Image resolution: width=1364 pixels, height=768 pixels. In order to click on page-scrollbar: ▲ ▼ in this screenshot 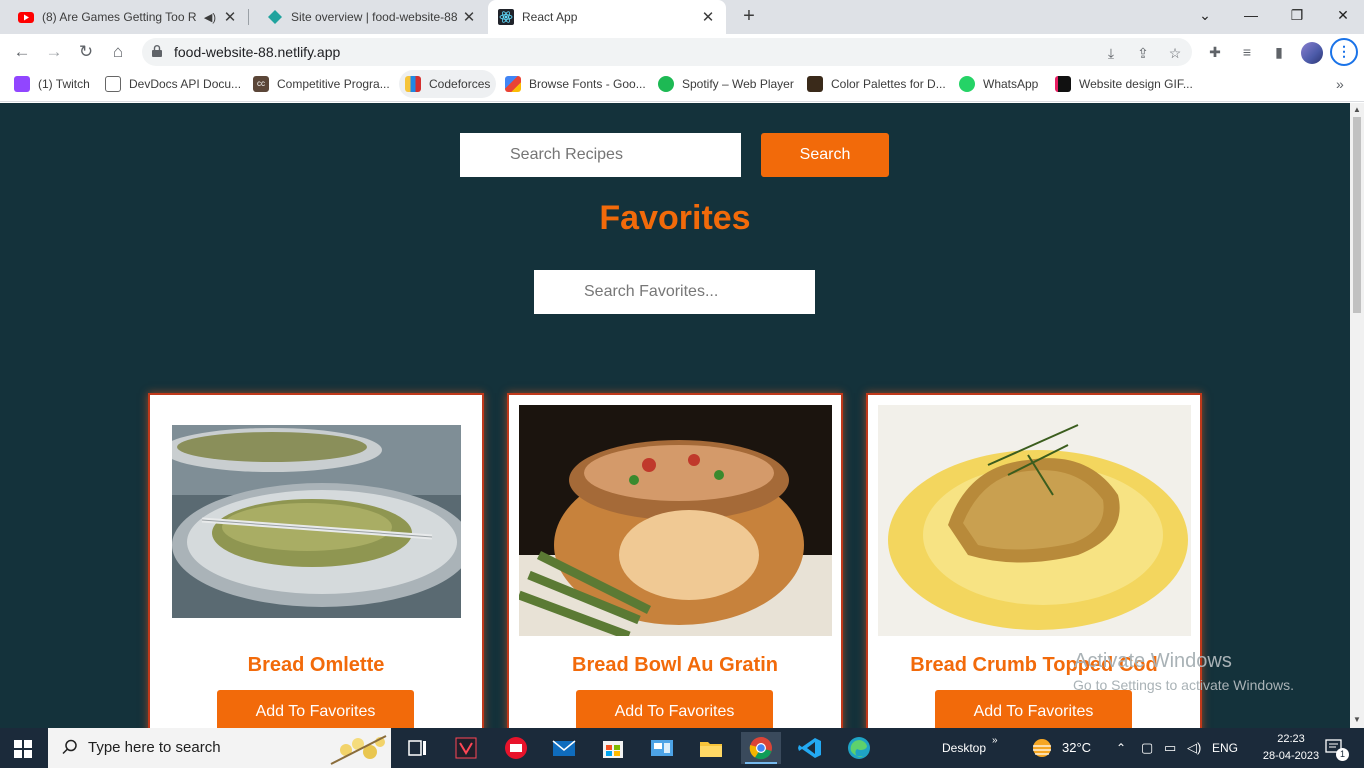, I will do `click(1357, 415)`.